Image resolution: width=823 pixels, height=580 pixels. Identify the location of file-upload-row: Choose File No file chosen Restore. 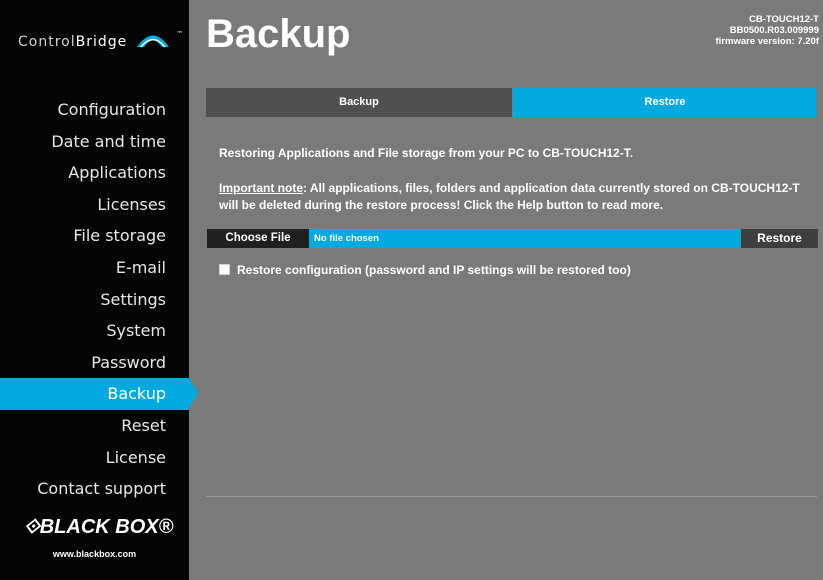
(512, 238).